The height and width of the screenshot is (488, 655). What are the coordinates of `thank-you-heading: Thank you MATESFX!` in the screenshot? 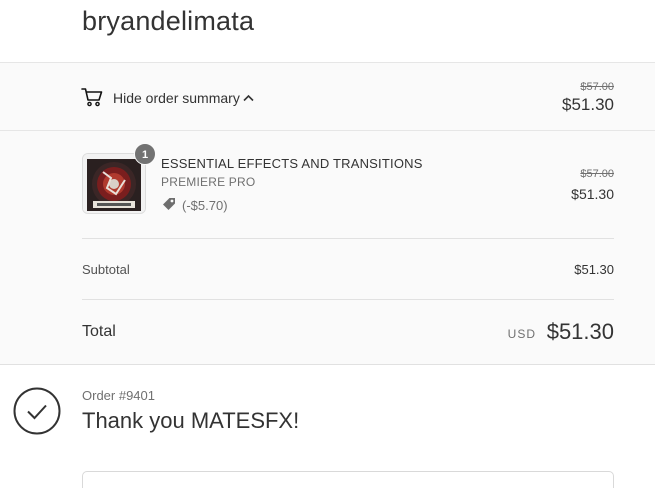 It's located at (191, 420).